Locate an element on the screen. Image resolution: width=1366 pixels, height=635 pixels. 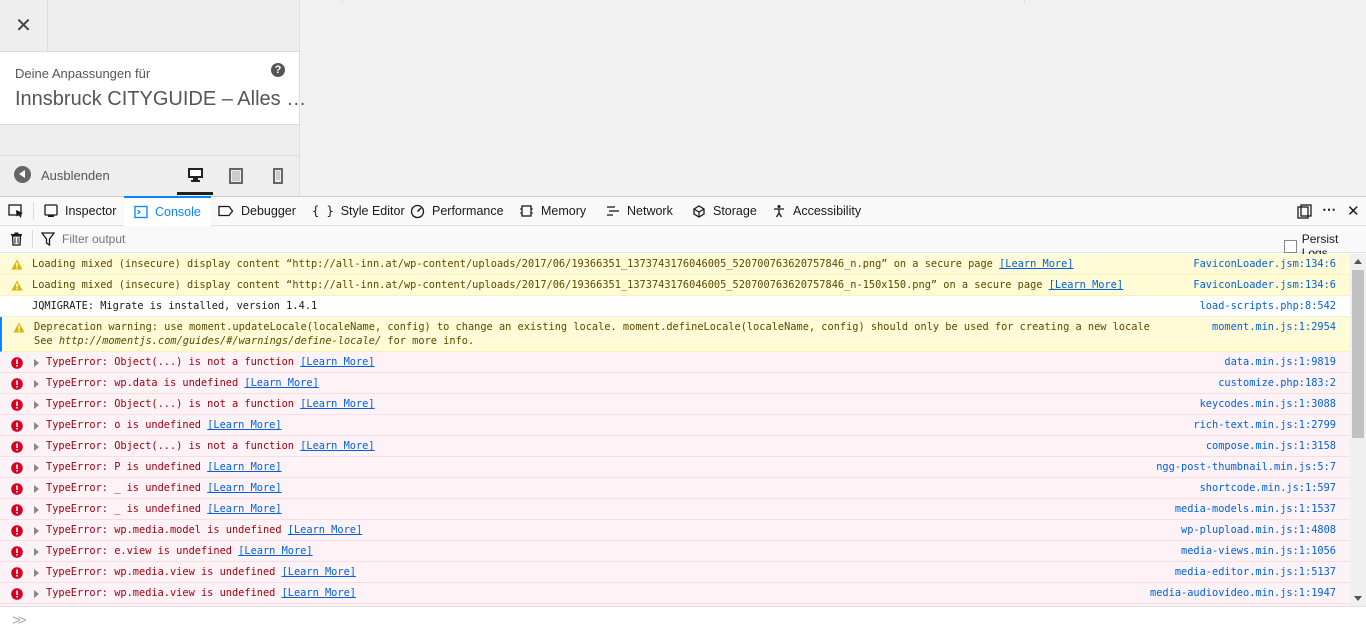
message-source-link: shortcode.min.js:1:597 is located at coordinates (1268, 488).